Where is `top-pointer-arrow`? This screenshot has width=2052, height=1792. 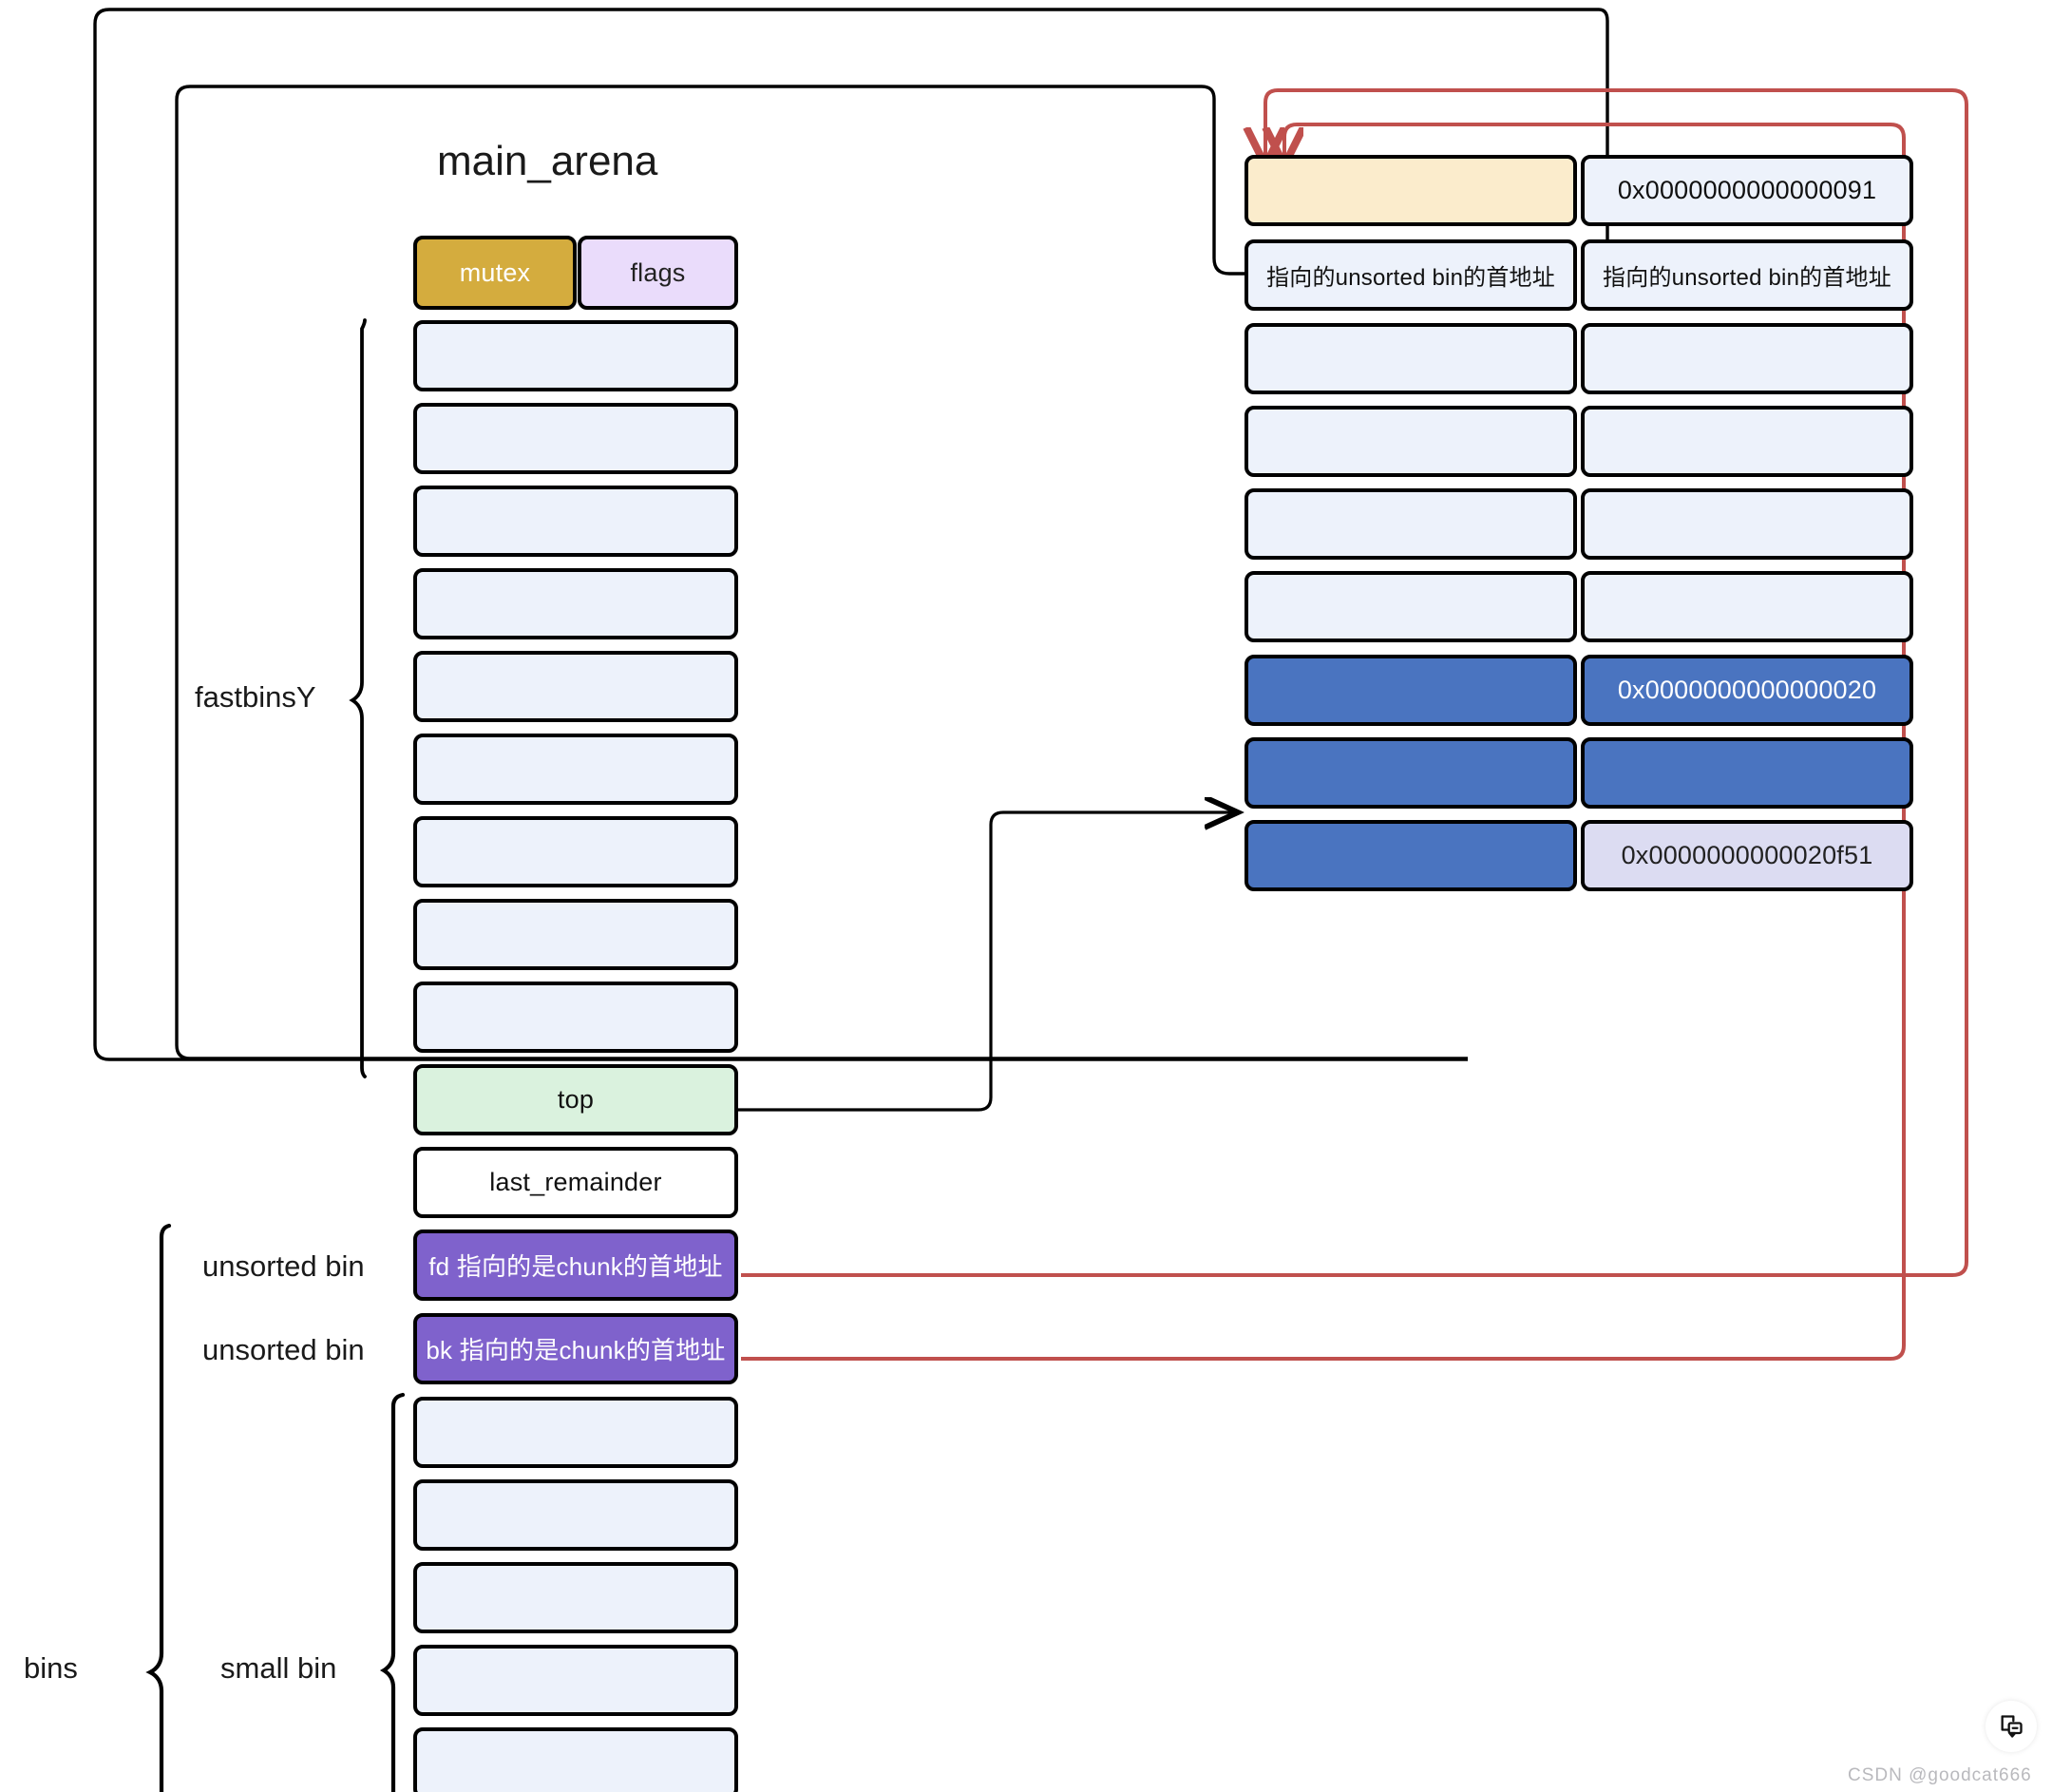 top-pointer-arrow is located at coordinates (945, 962).